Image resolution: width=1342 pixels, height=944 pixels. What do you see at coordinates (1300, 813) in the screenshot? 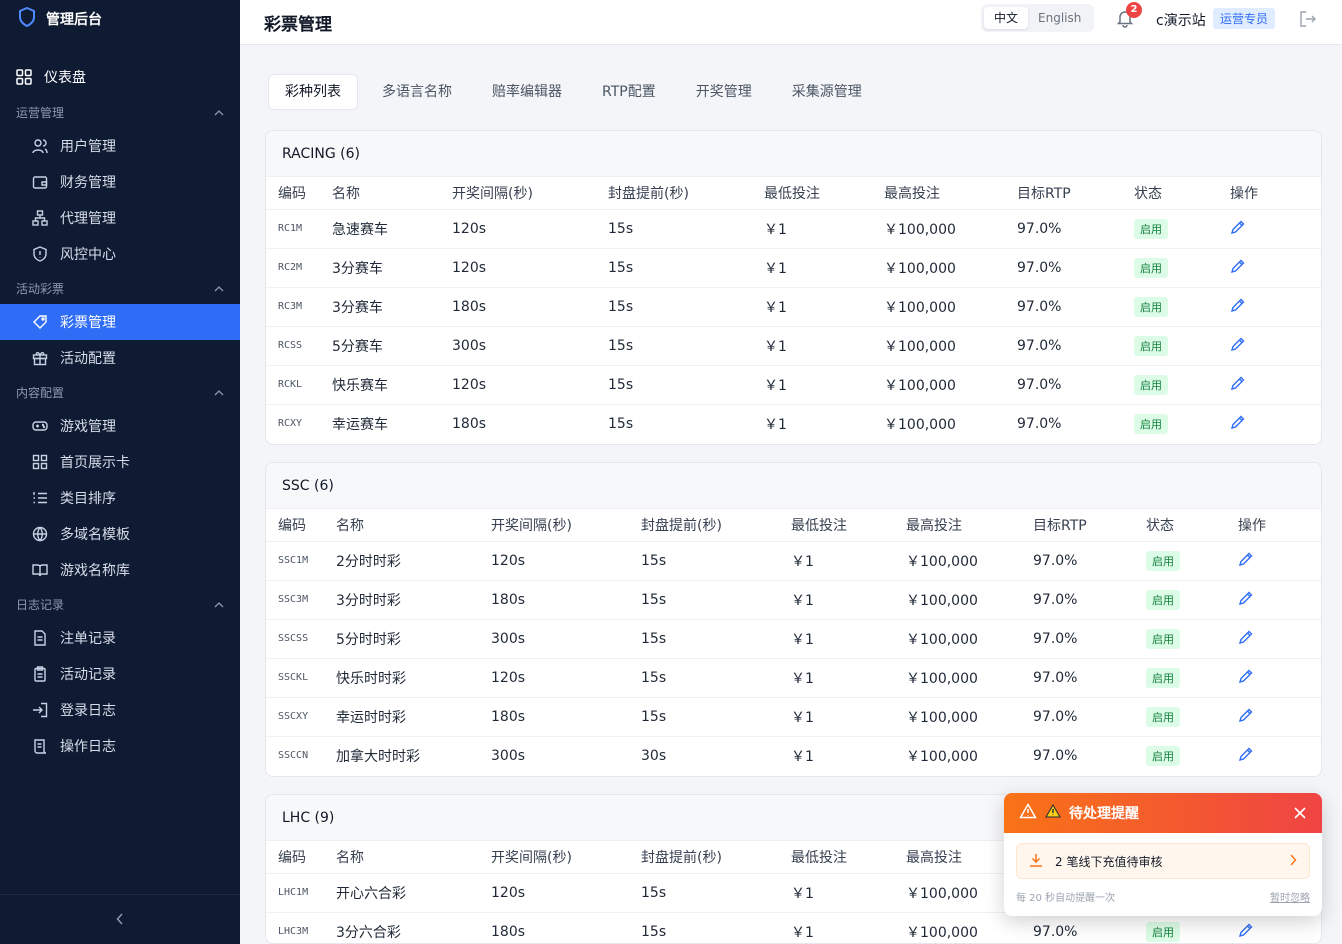
I see `close-icon` at bounding box center [1300, 813].